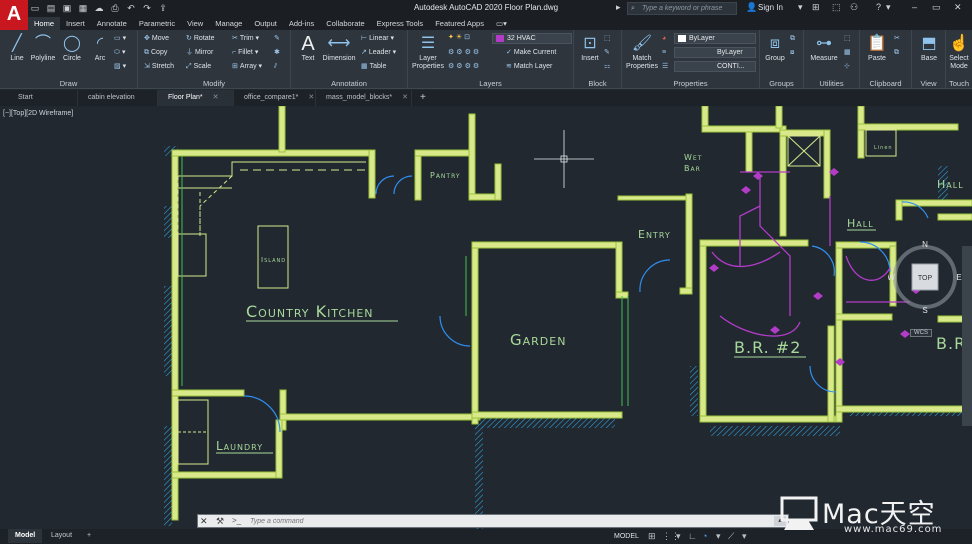 The width and height of the screenshot is (972, 544). I want to click on ribbon-tab-view: View, so click(195, 23).